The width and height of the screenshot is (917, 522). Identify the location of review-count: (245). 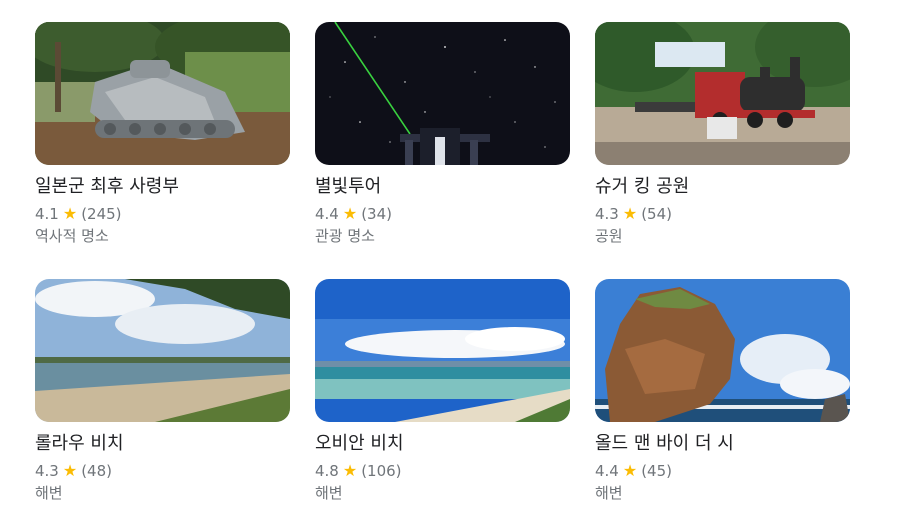
(101, 214).